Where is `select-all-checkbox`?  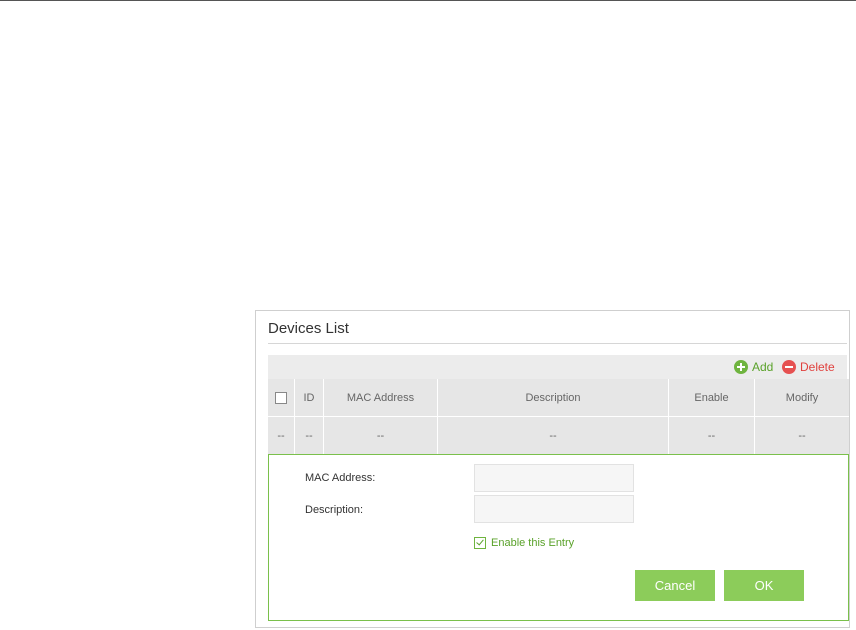
select-all-checkbox is located at coordinates (281, 397).